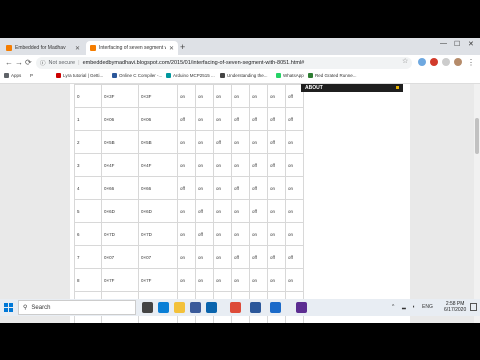  What do you see at coordinates (427, 307) in the screenshot?
I see `language-indicator: ENG` at bounding box center [427, 307].